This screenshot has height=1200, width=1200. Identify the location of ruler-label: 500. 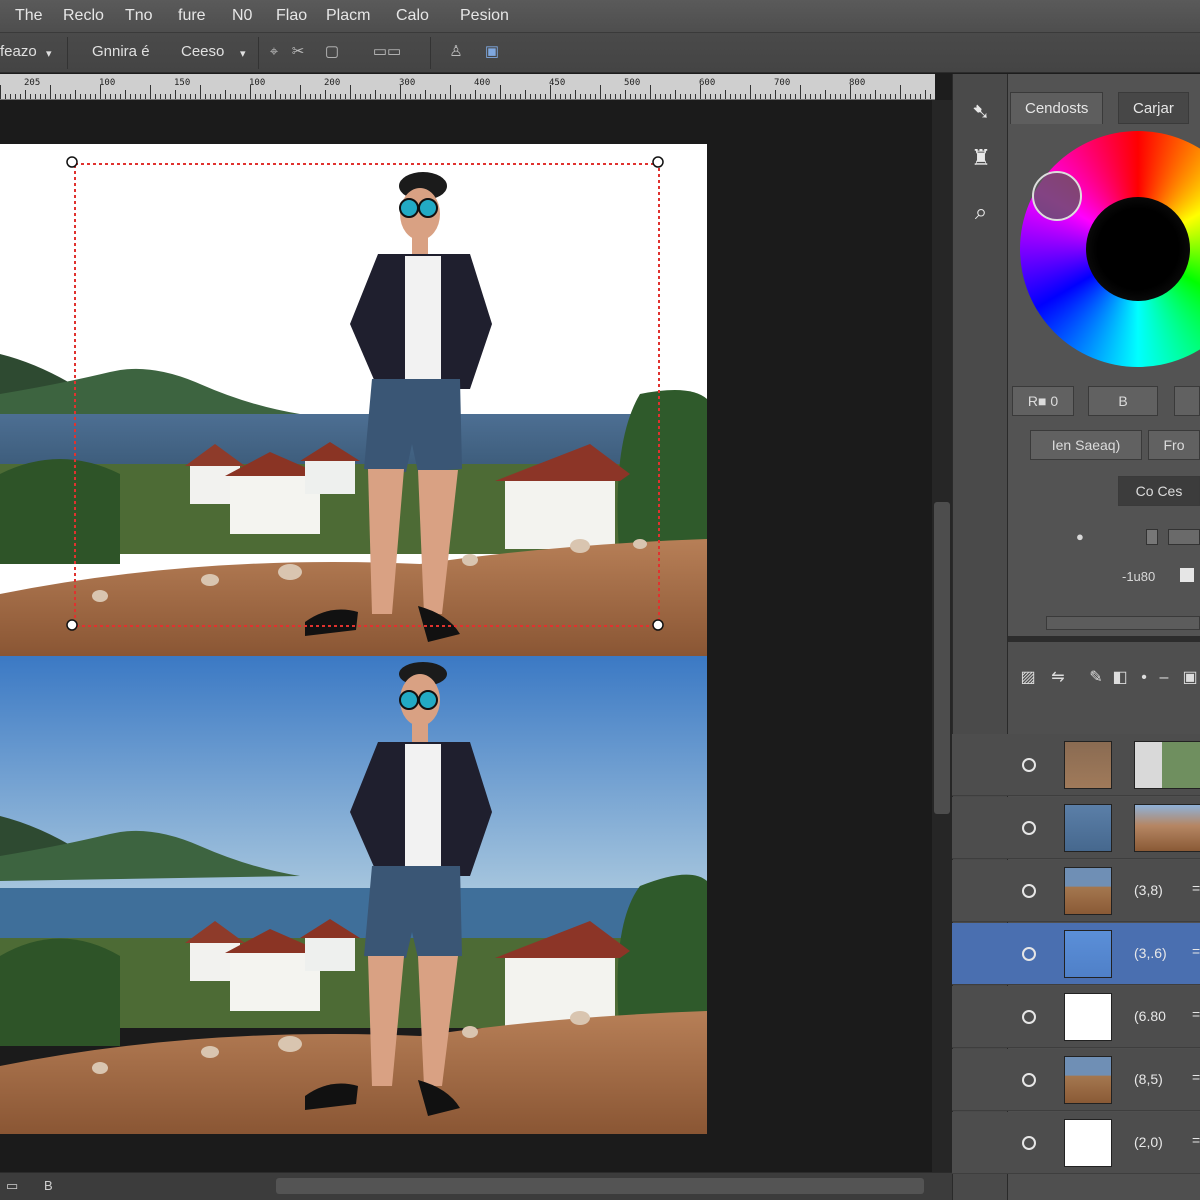
(632, 83).